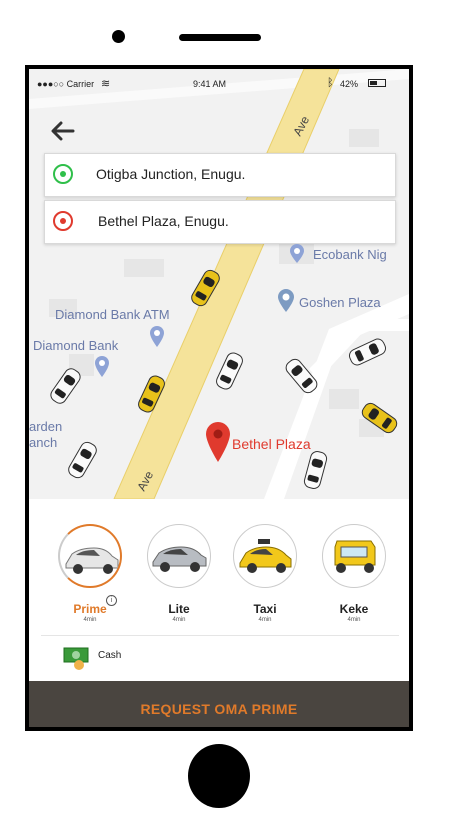  What do you see at coordinates (66, 84) in the screenshot?
I see `carrier-signal: ●●●○○ Carrier` at bounding box center [66, 84].